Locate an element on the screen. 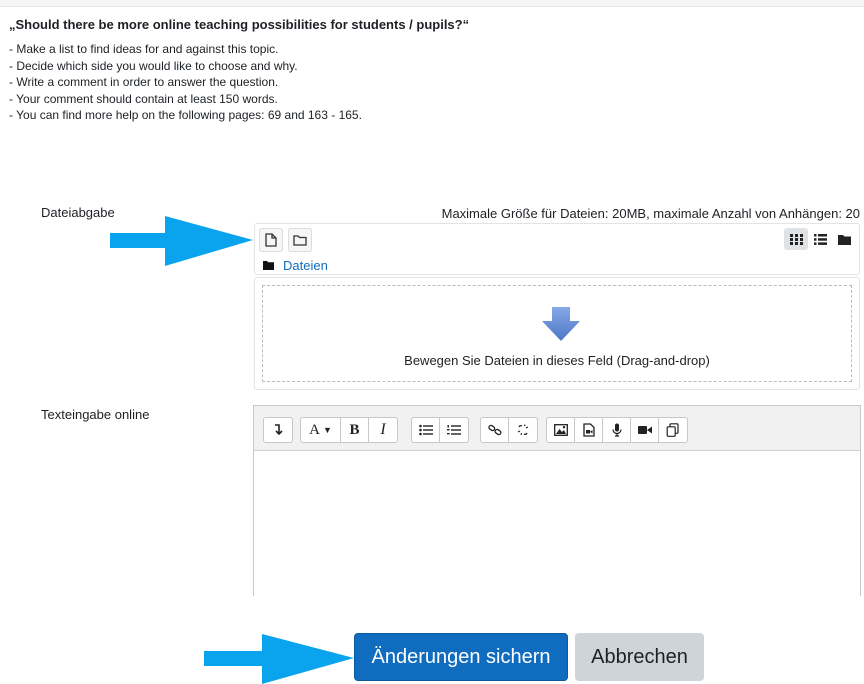 The height and width of the screenshot is (684, 864). manage-files-button is located at coordinates (673, 430).